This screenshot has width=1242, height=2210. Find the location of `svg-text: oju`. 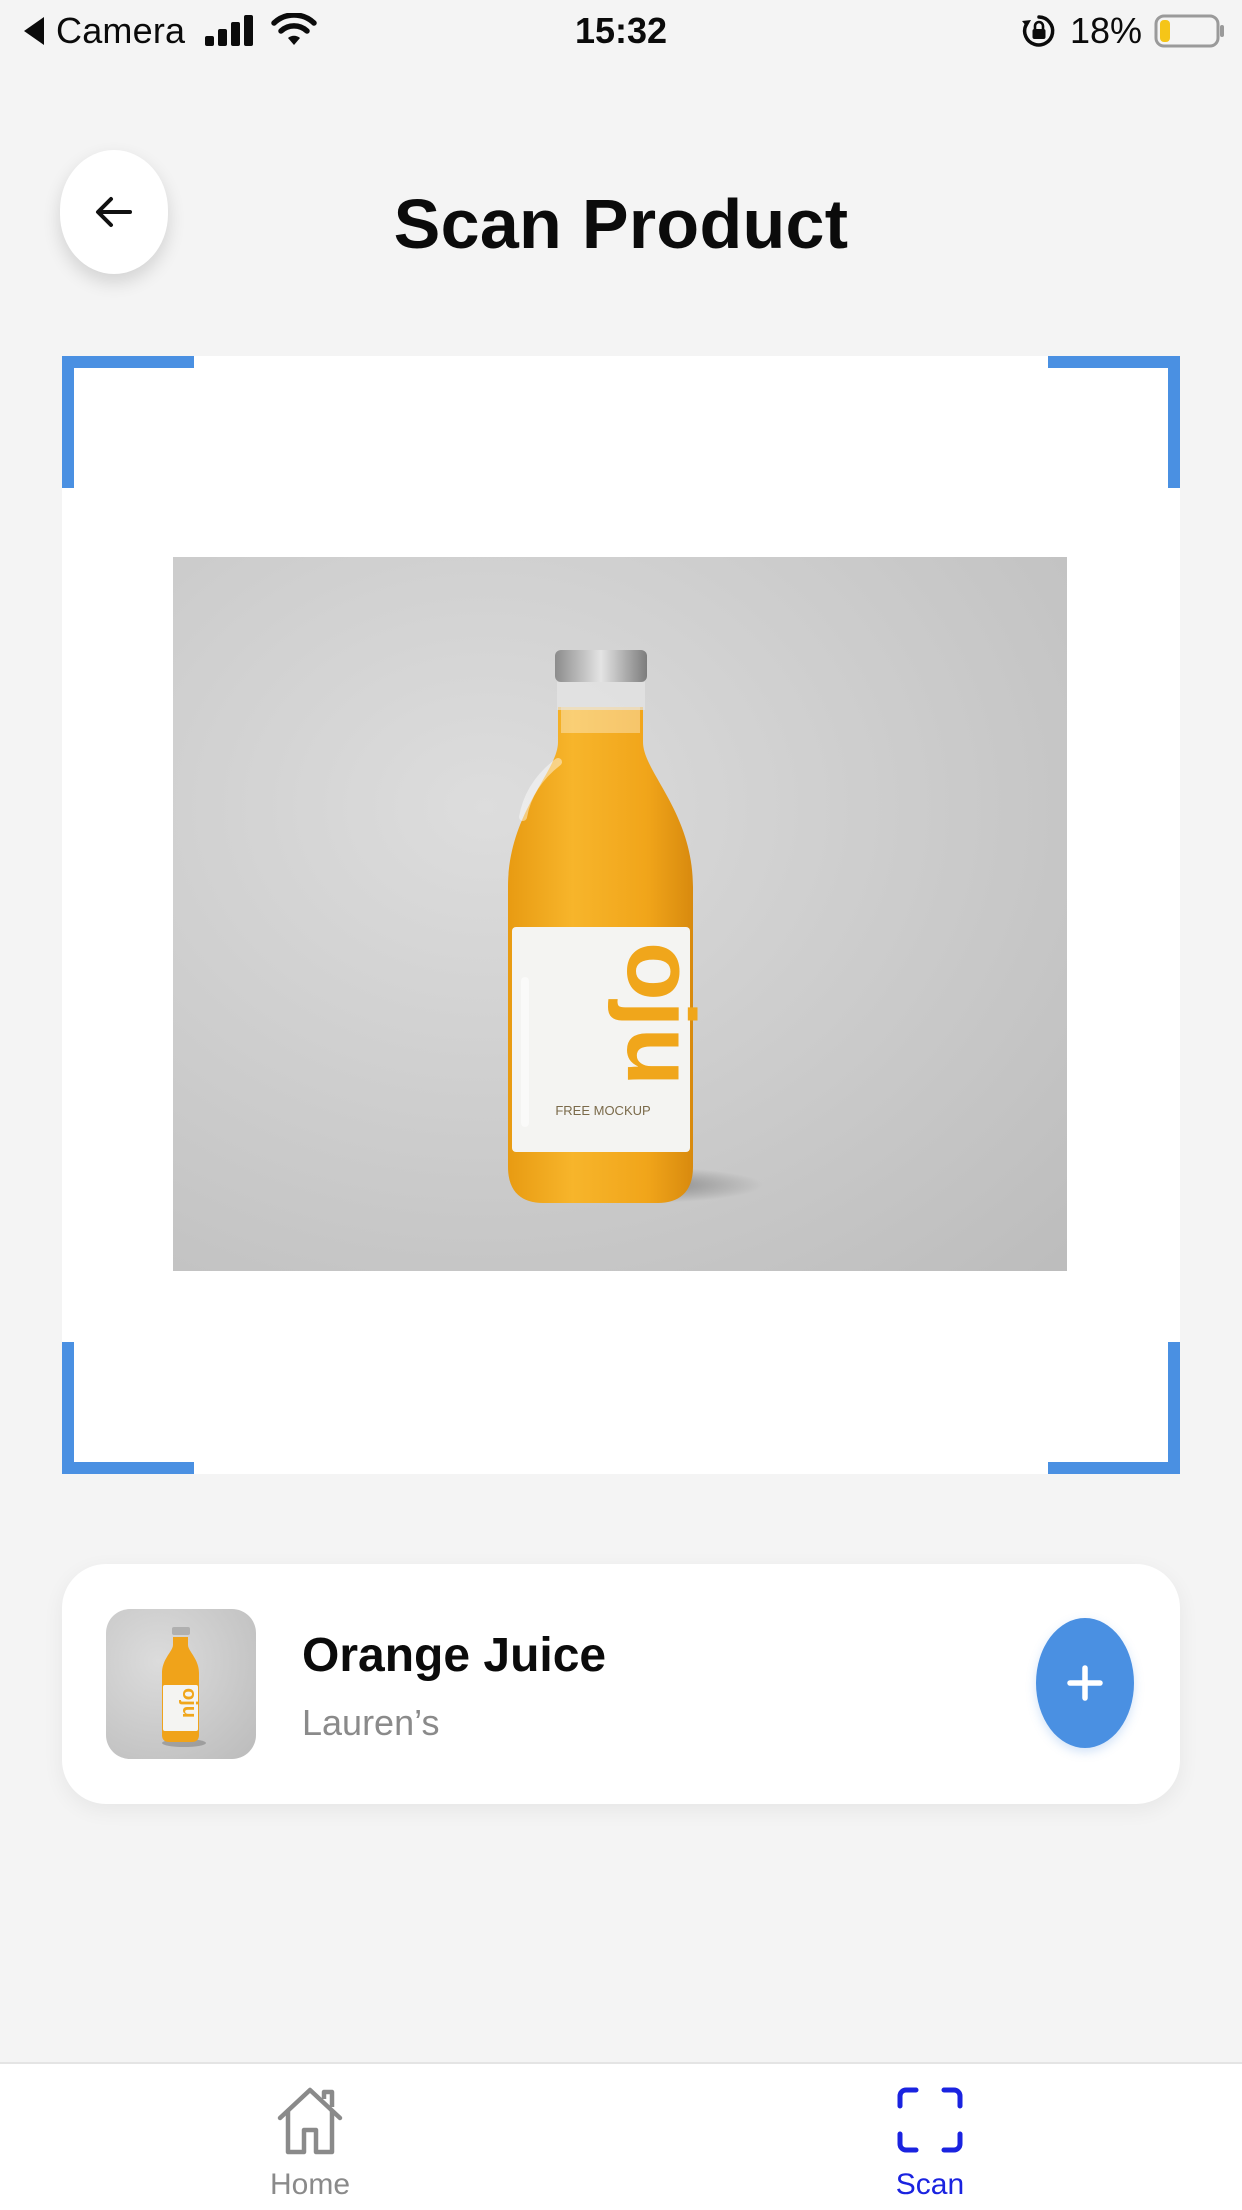

svg-text: oju is located at coordinates (189, 1703).